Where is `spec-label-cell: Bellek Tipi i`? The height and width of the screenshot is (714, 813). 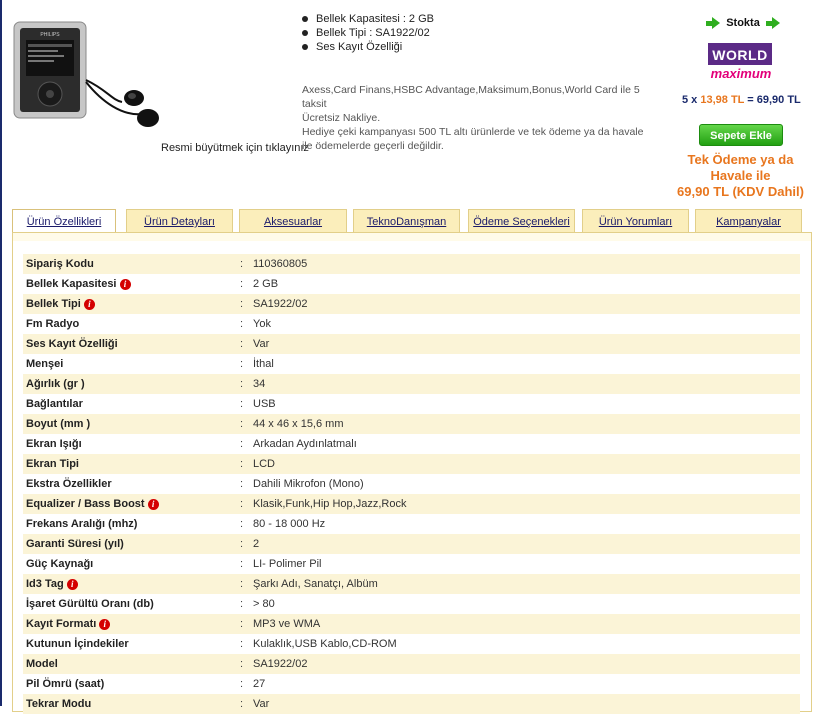 spec-label-cell: Bellek Tipi i is located at coordinates (60, 304).